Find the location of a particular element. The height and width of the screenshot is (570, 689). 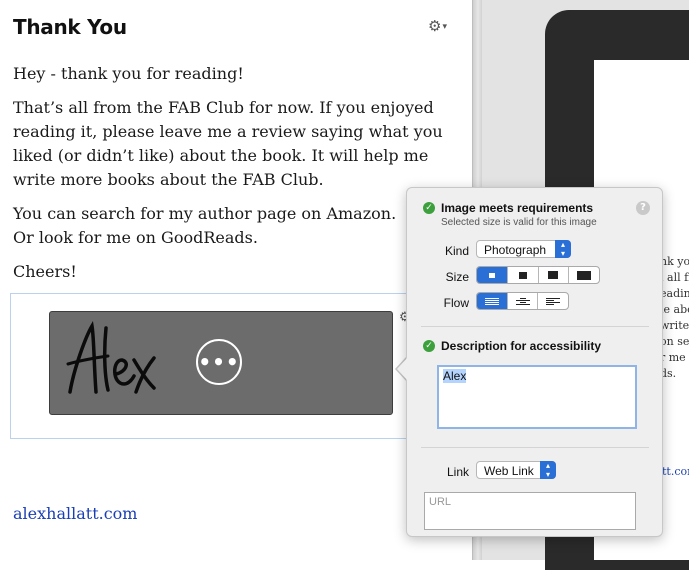

popover-arrow-inner is located at coordinates (402, 369).